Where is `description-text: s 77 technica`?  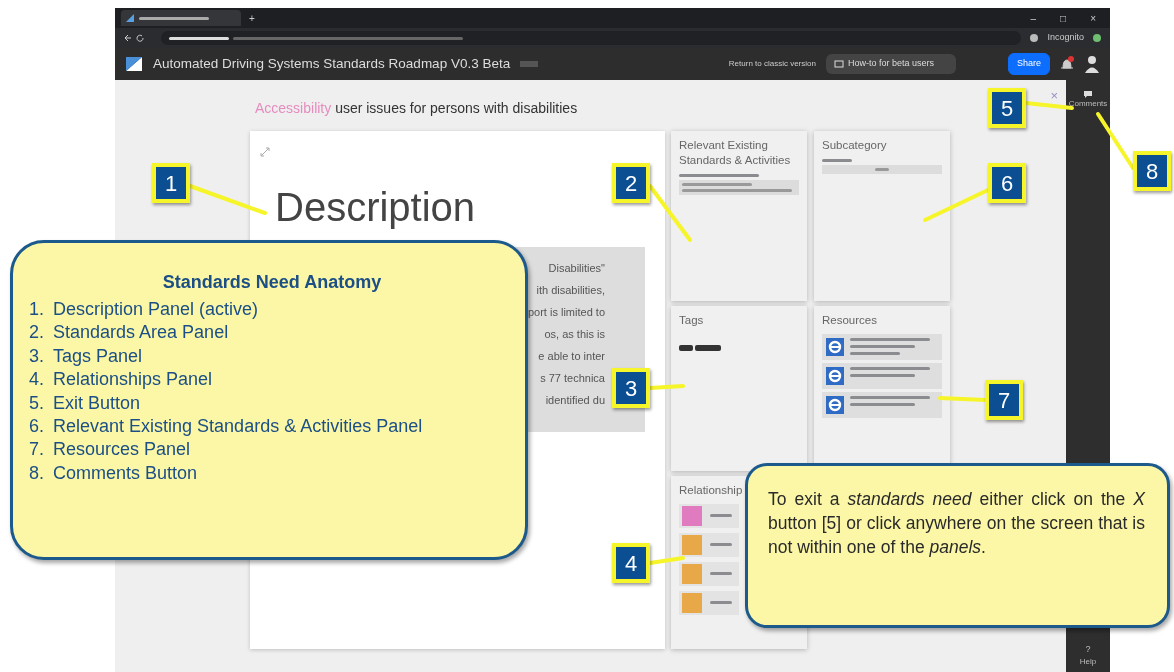 description-text: s 77 technica is located at coordinates (572, 378).